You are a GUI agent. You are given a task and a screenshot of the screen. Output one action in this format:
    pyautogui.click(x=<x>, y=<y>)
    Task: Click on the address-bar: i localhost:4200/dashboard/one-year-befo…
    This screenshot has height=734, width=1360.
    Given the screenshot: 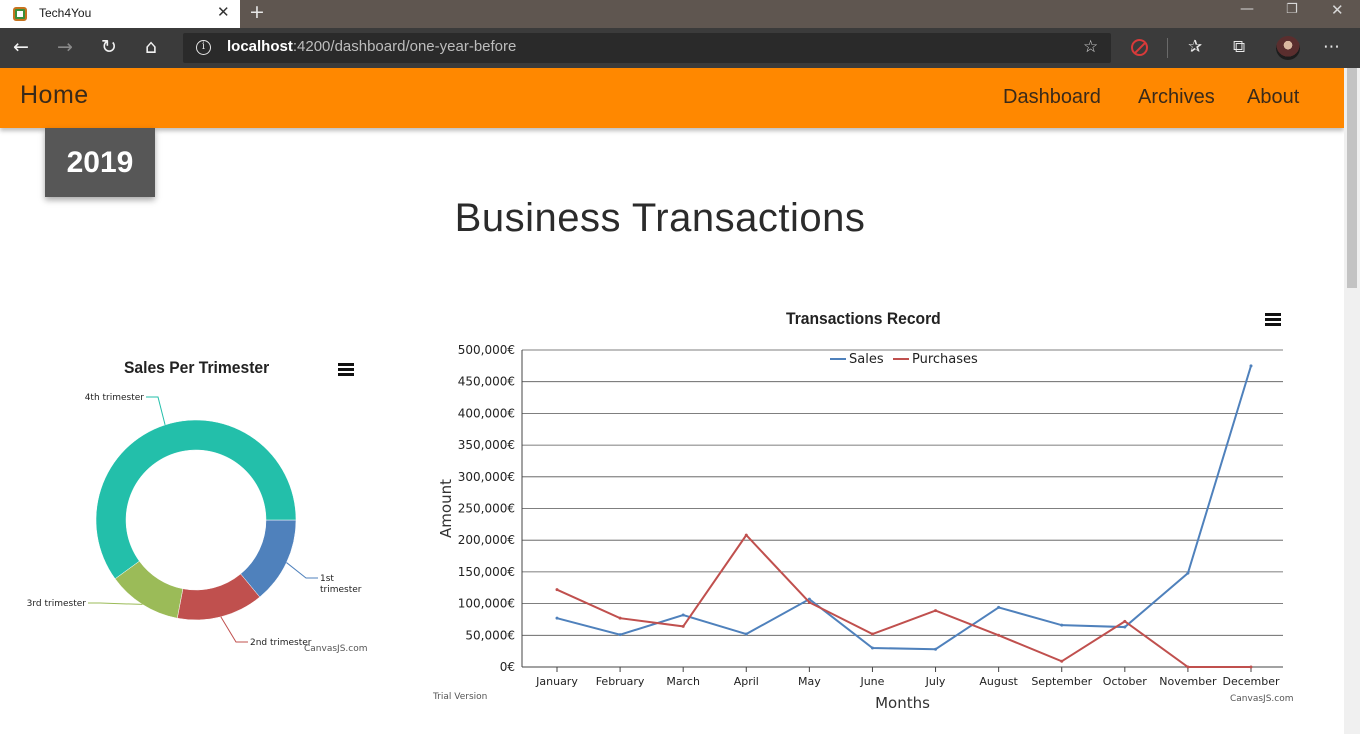 What is the action you would take?
    pyautogui.click(x=647, y=48)
    